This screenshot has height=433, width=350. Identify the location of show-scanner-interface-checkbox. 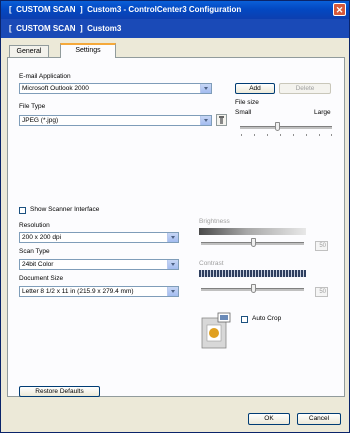
(22, 210).